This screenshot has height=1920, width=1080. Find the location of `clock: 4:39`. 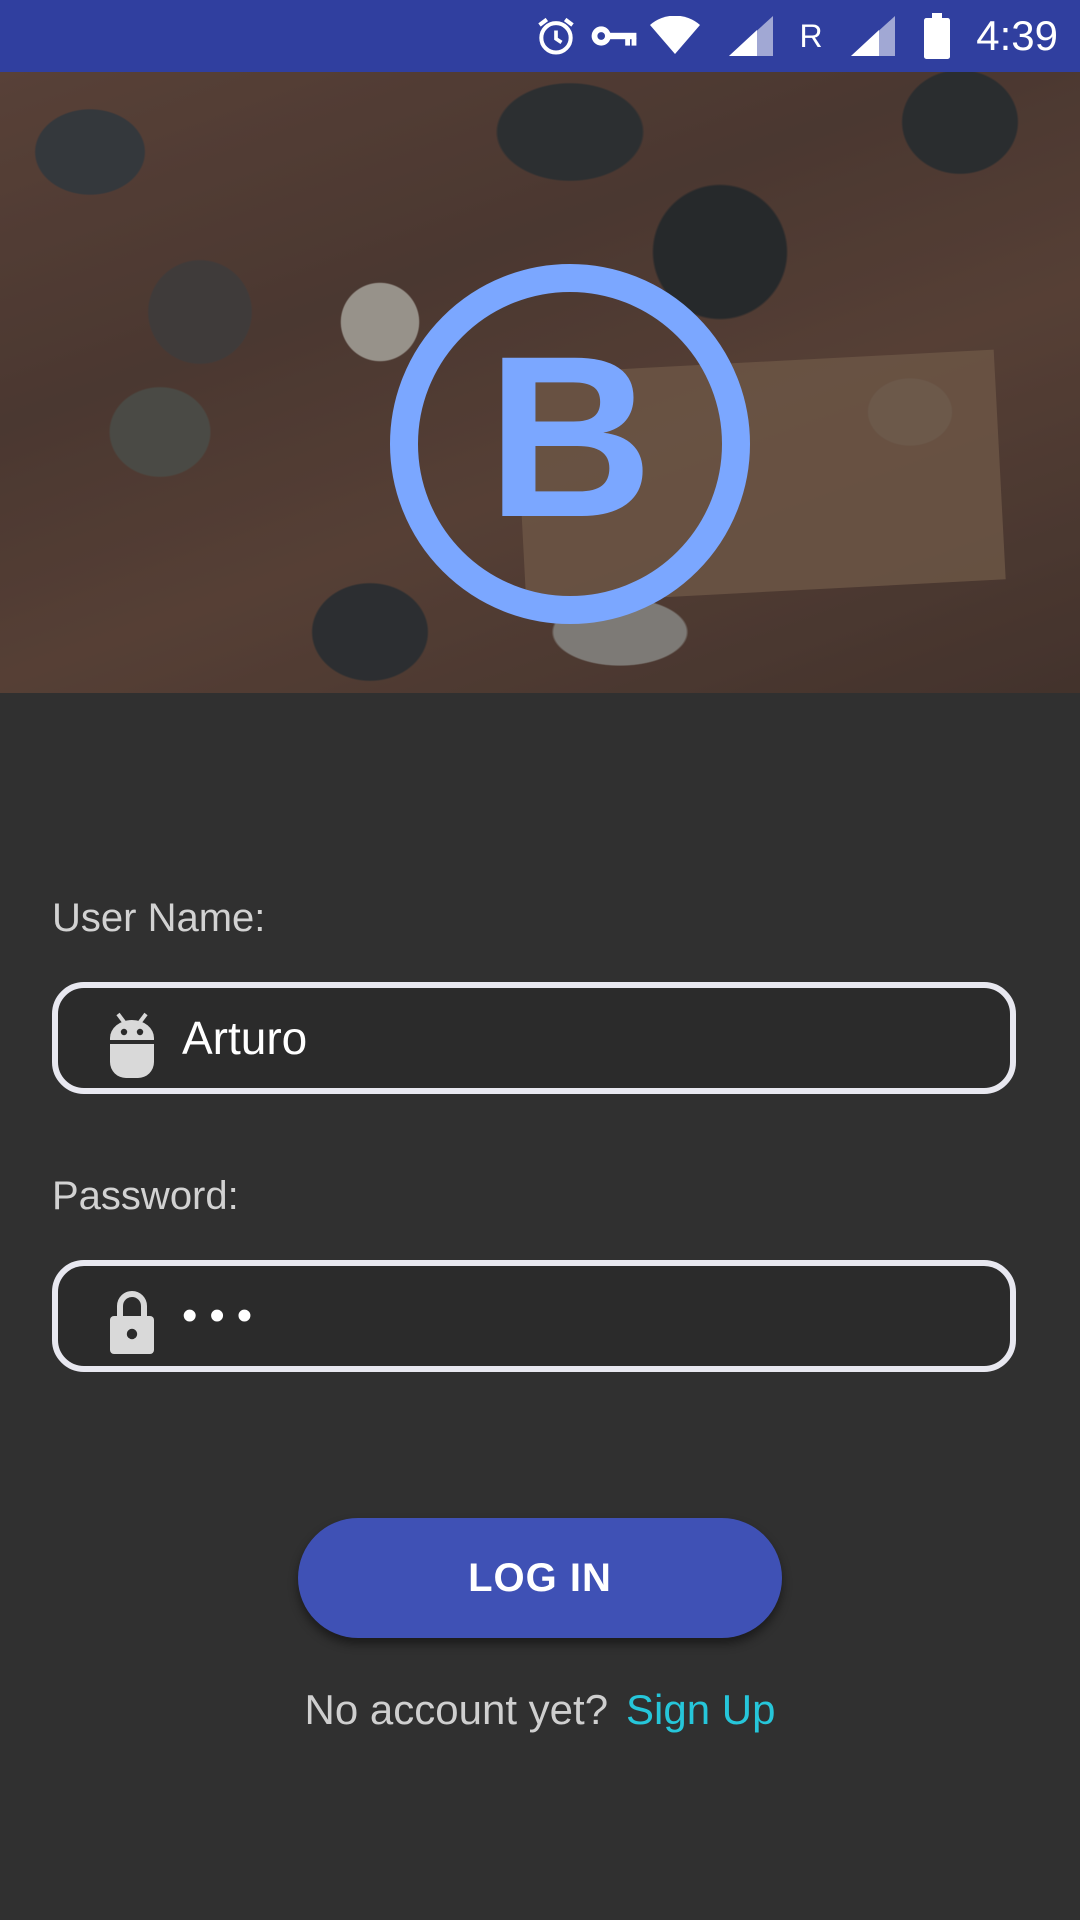

clock: 4:39 is located at coordinates (1017, 35).